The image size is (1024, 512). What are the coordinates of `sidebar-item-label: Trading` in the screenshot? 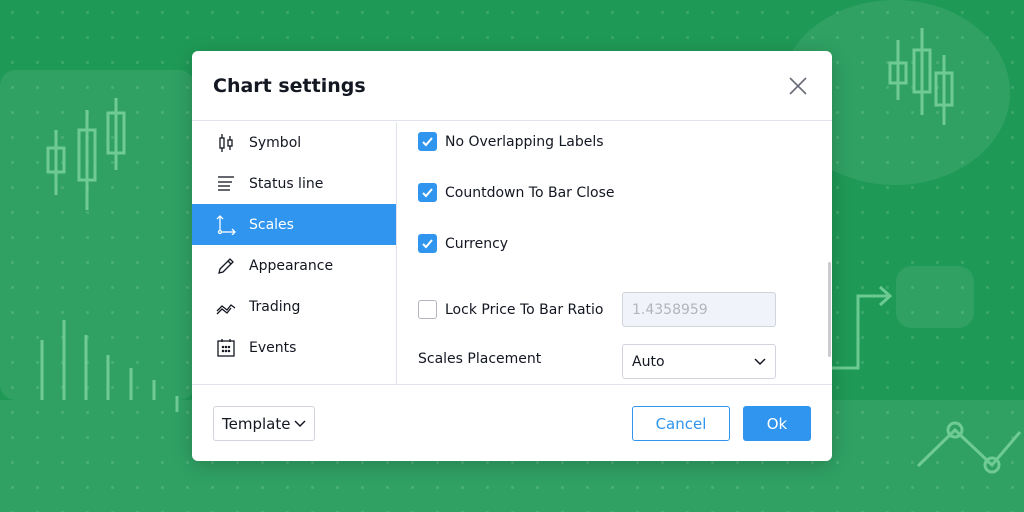 It's located at (275, 306).